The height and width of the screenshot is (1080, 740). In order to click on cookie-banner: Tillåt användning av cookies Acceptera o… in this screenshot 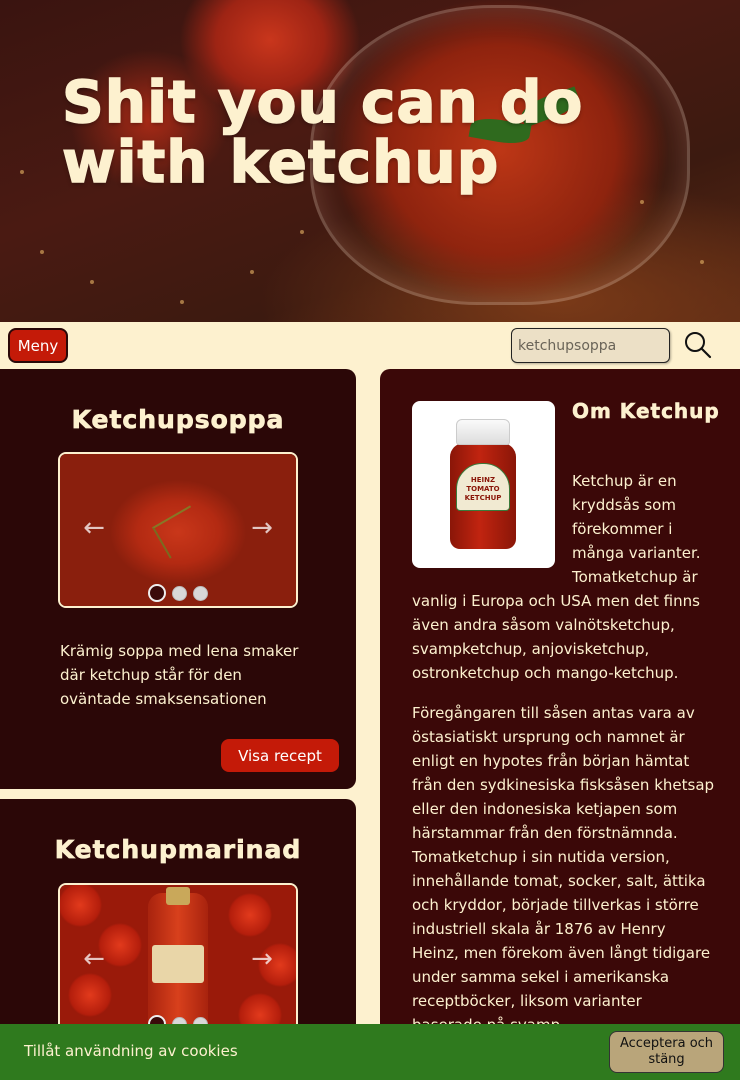, I will do `click(370, 1052)`.